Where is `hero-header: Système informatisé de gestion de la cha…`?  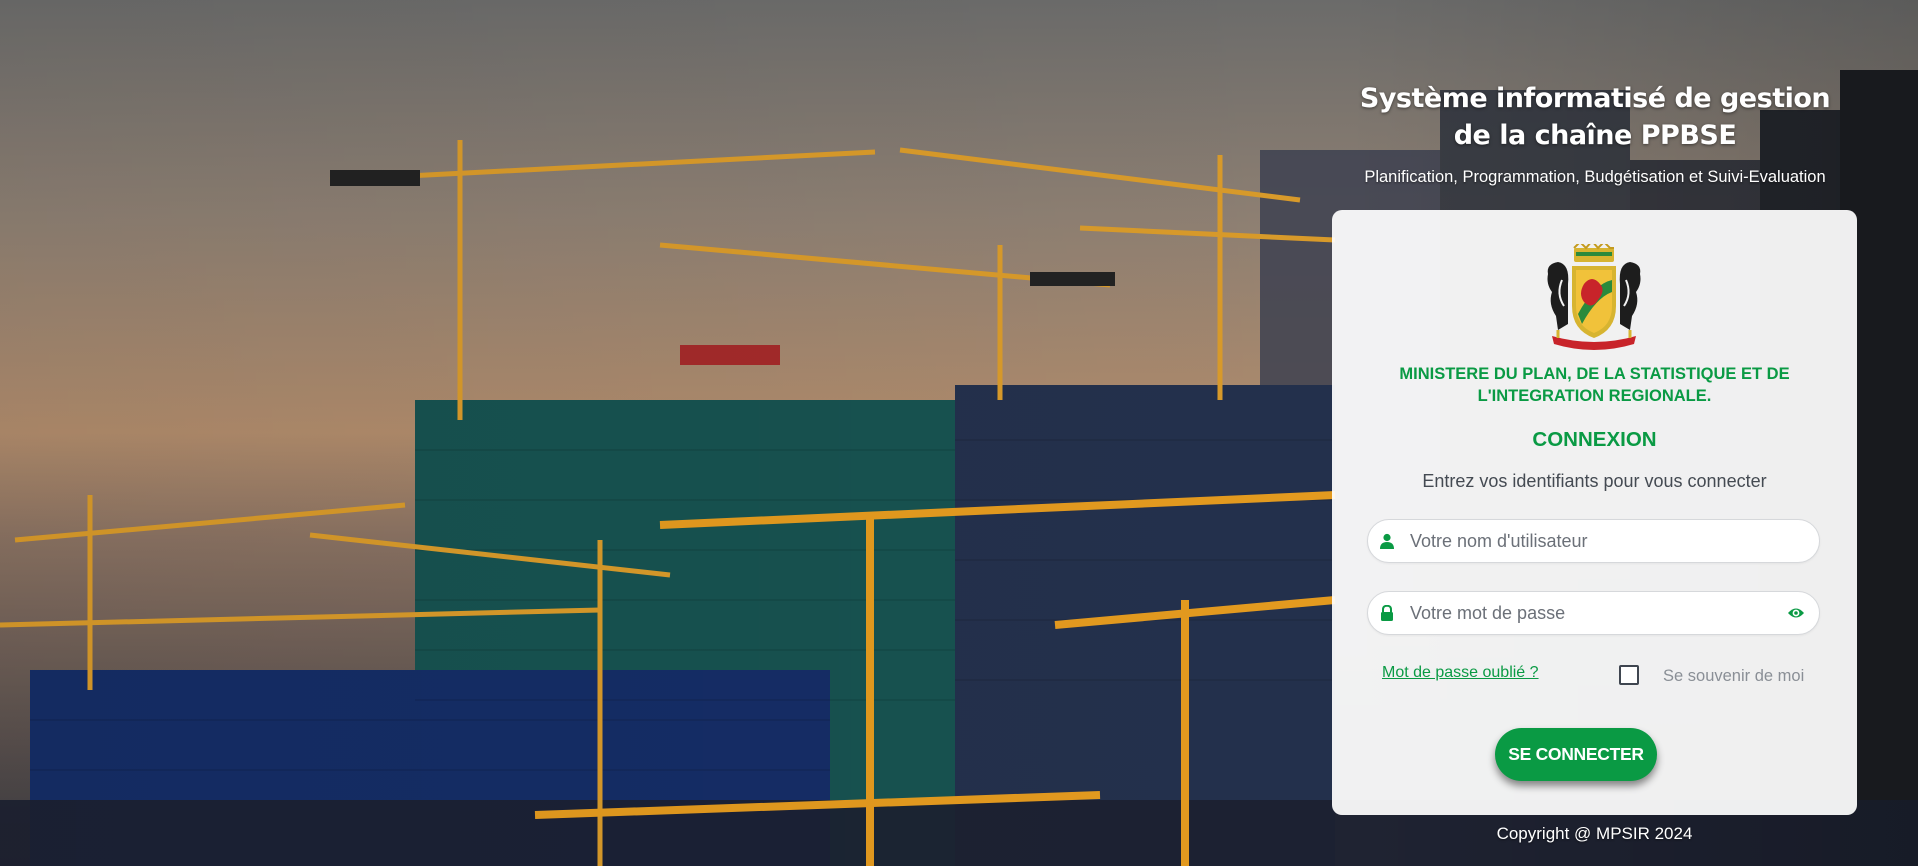
hero-header: Système informatisé de gestion de la cha… is located at coordinates (1595, 133).